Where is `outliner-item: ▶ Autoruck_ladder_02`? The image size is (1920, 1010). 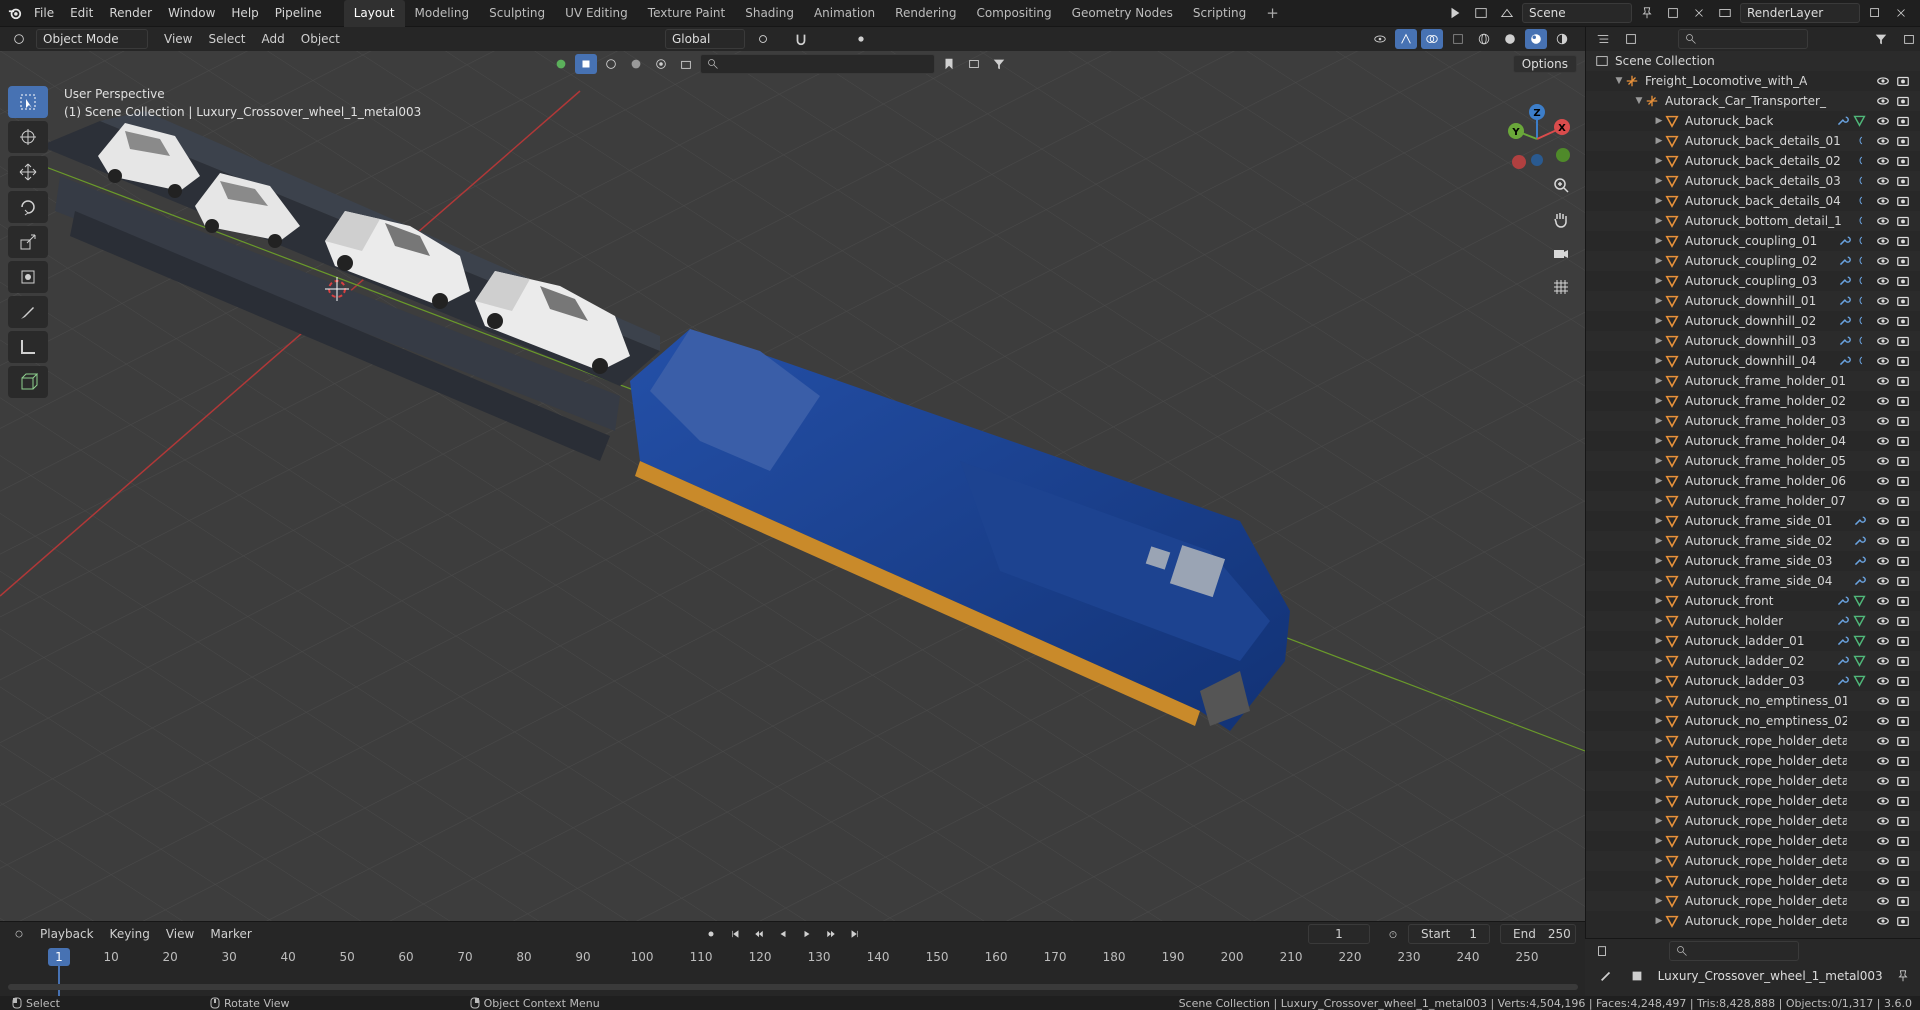 outliner-item: ▶ Autoruck_ladder_02 is located at coordinates (1753, 661).